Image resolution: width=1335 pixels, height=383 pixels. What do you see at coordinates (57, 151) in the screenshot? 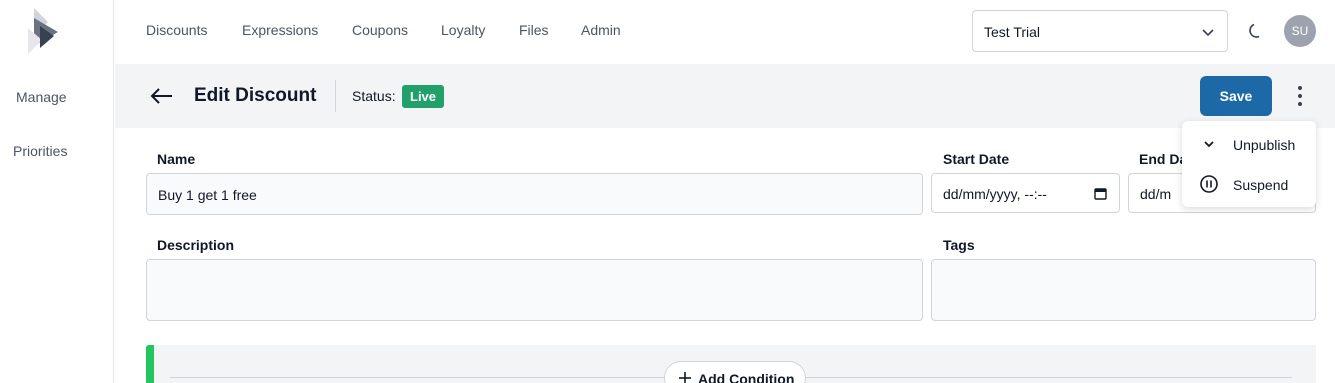
I see `sidebar-item-priorities: Priorities` at bounding box center [57, 151].